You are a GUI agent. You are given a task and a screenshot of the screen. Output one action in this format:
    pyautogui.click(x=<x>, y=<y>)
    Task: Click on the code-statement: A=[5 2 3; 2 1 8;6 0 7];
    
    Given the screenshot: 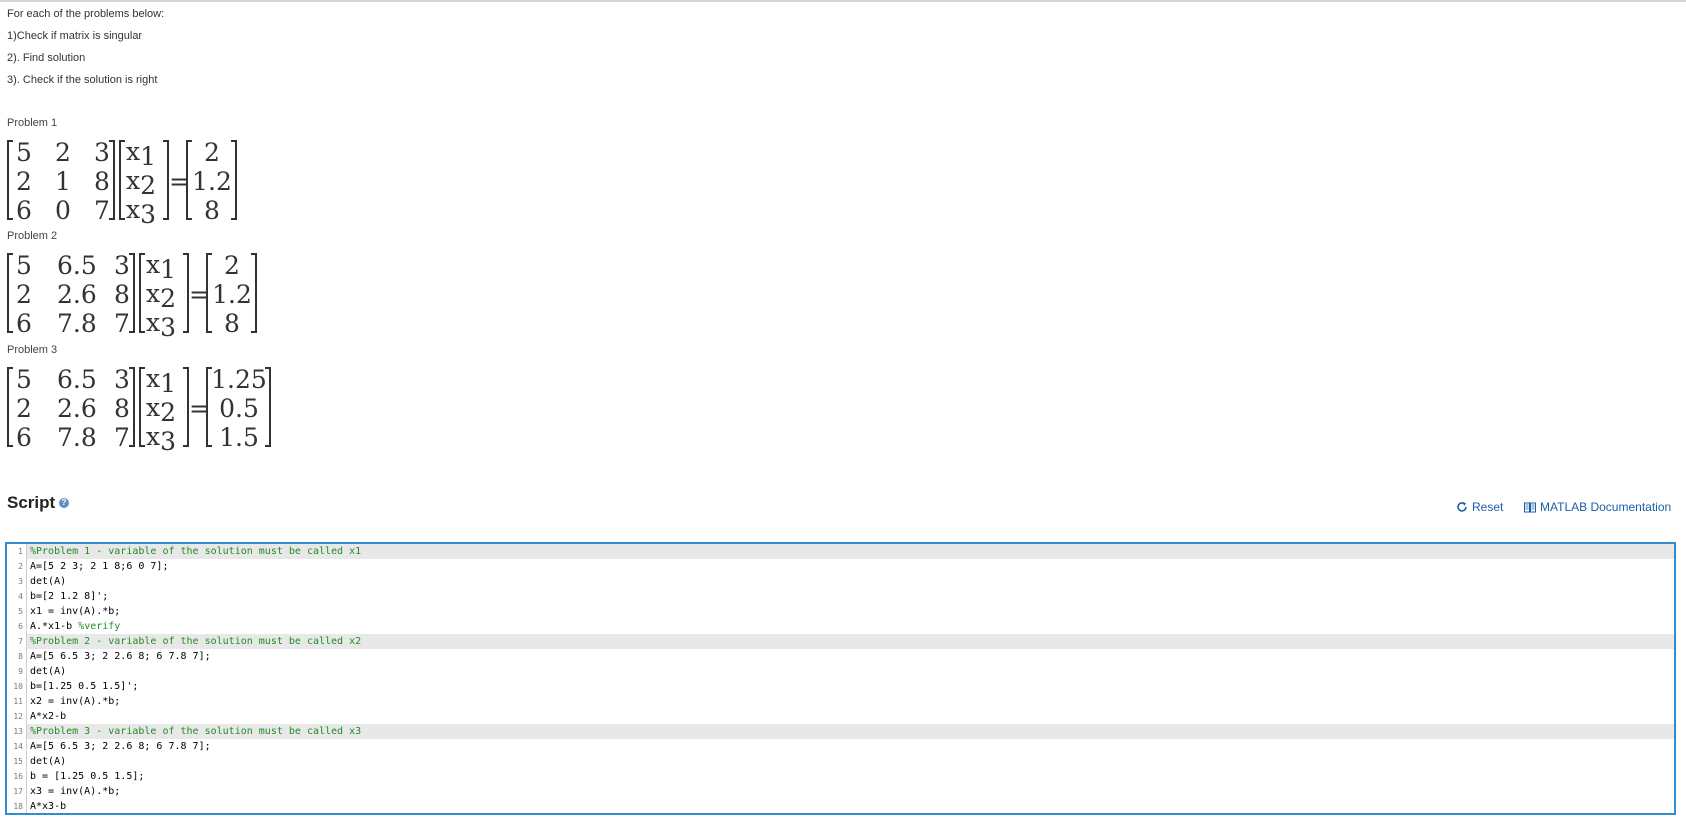 What is the action you would take?
    pyautogui.click(x=99, y=566)
    